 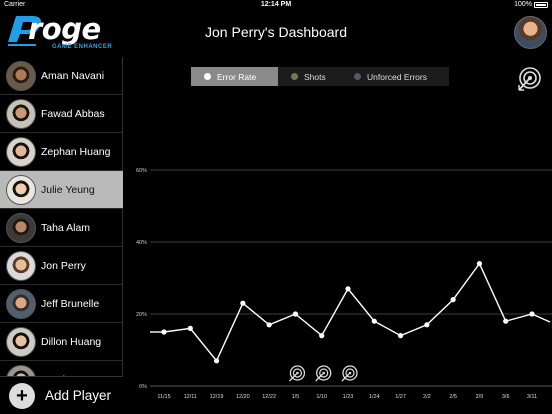 I want to click on player-name: Jeff Brunelle, so click(x=70, y=303).